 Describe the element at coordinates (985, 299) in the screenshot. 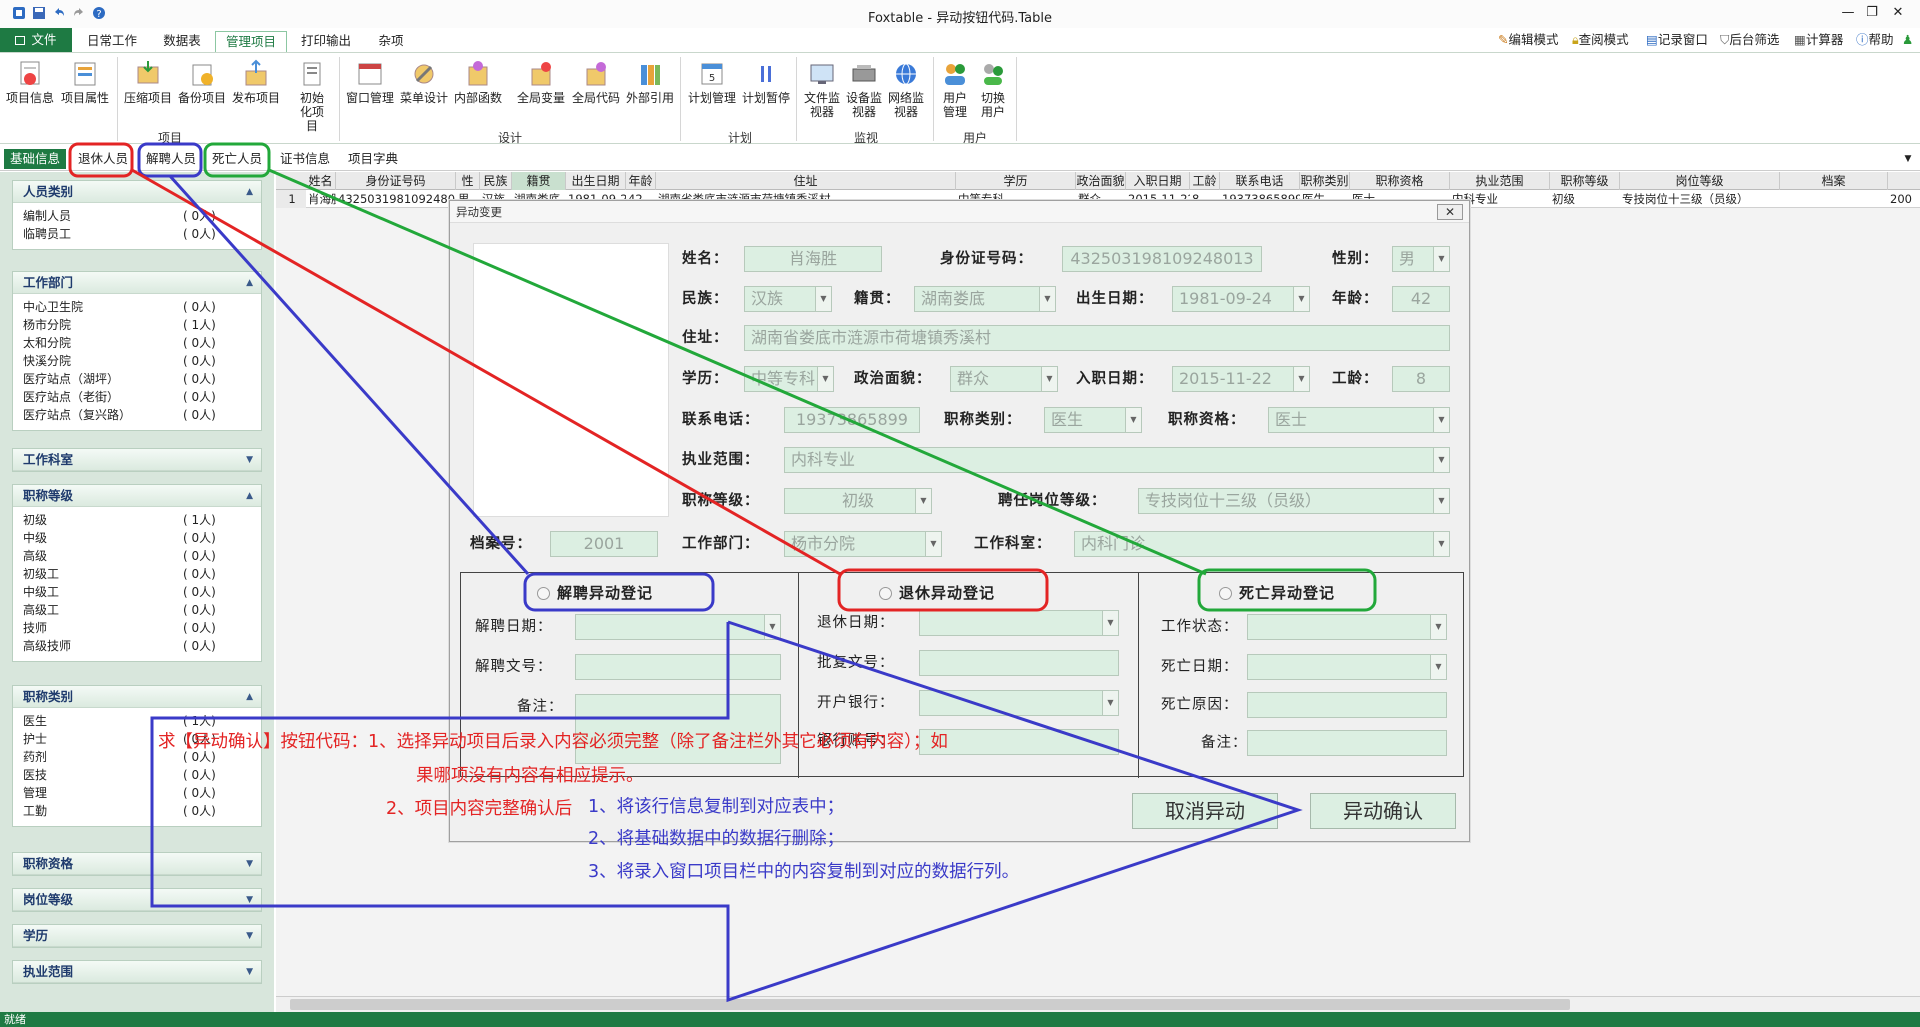

I see `origin-select: 湖南娄底 ▼` at that location.